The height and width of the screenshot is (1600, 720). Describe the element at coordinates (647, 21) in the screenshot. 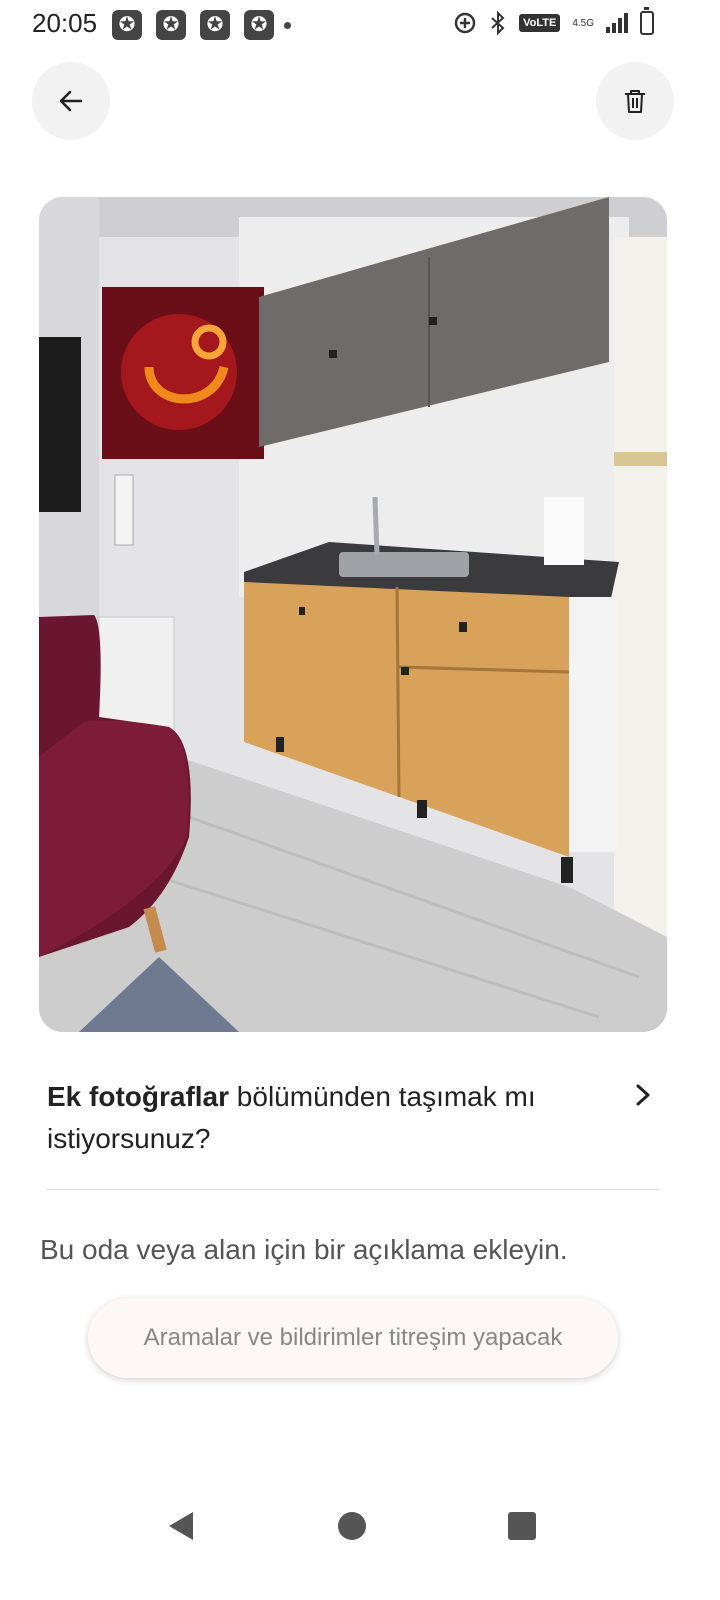

I see `battery-icon` at that location.